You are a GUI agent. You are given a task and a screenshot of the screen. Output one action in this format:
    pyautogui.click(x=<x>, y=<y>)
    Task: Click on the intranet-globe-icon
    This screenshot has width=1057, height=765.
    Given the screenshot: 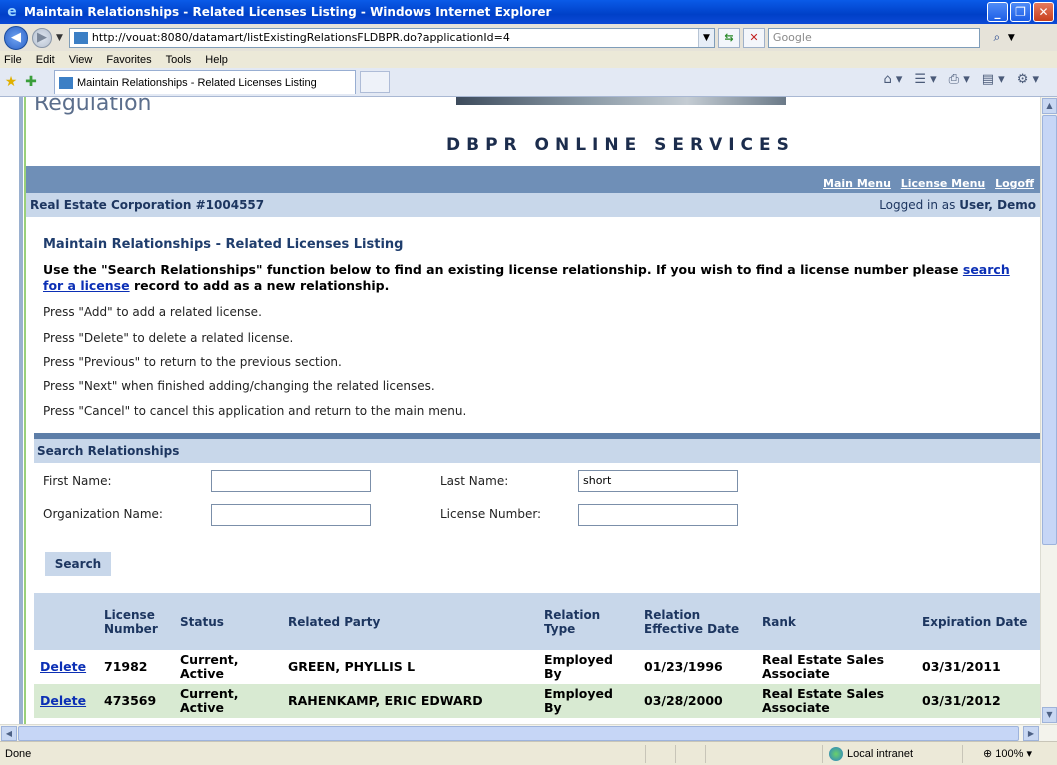 What is the action you would take?
    pyautogui.click(x=836, y=753)
    